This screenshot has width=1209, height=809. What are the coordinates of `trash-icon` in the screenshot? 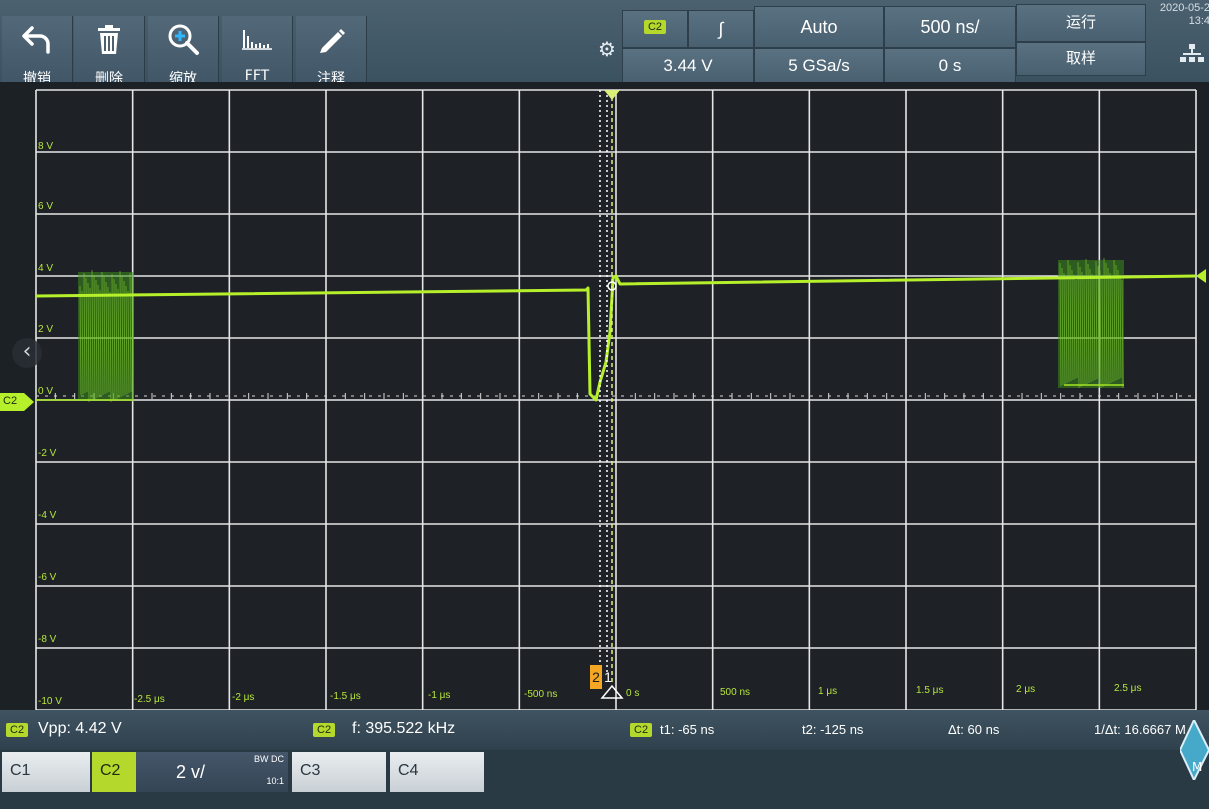 It's located at (109, 39).